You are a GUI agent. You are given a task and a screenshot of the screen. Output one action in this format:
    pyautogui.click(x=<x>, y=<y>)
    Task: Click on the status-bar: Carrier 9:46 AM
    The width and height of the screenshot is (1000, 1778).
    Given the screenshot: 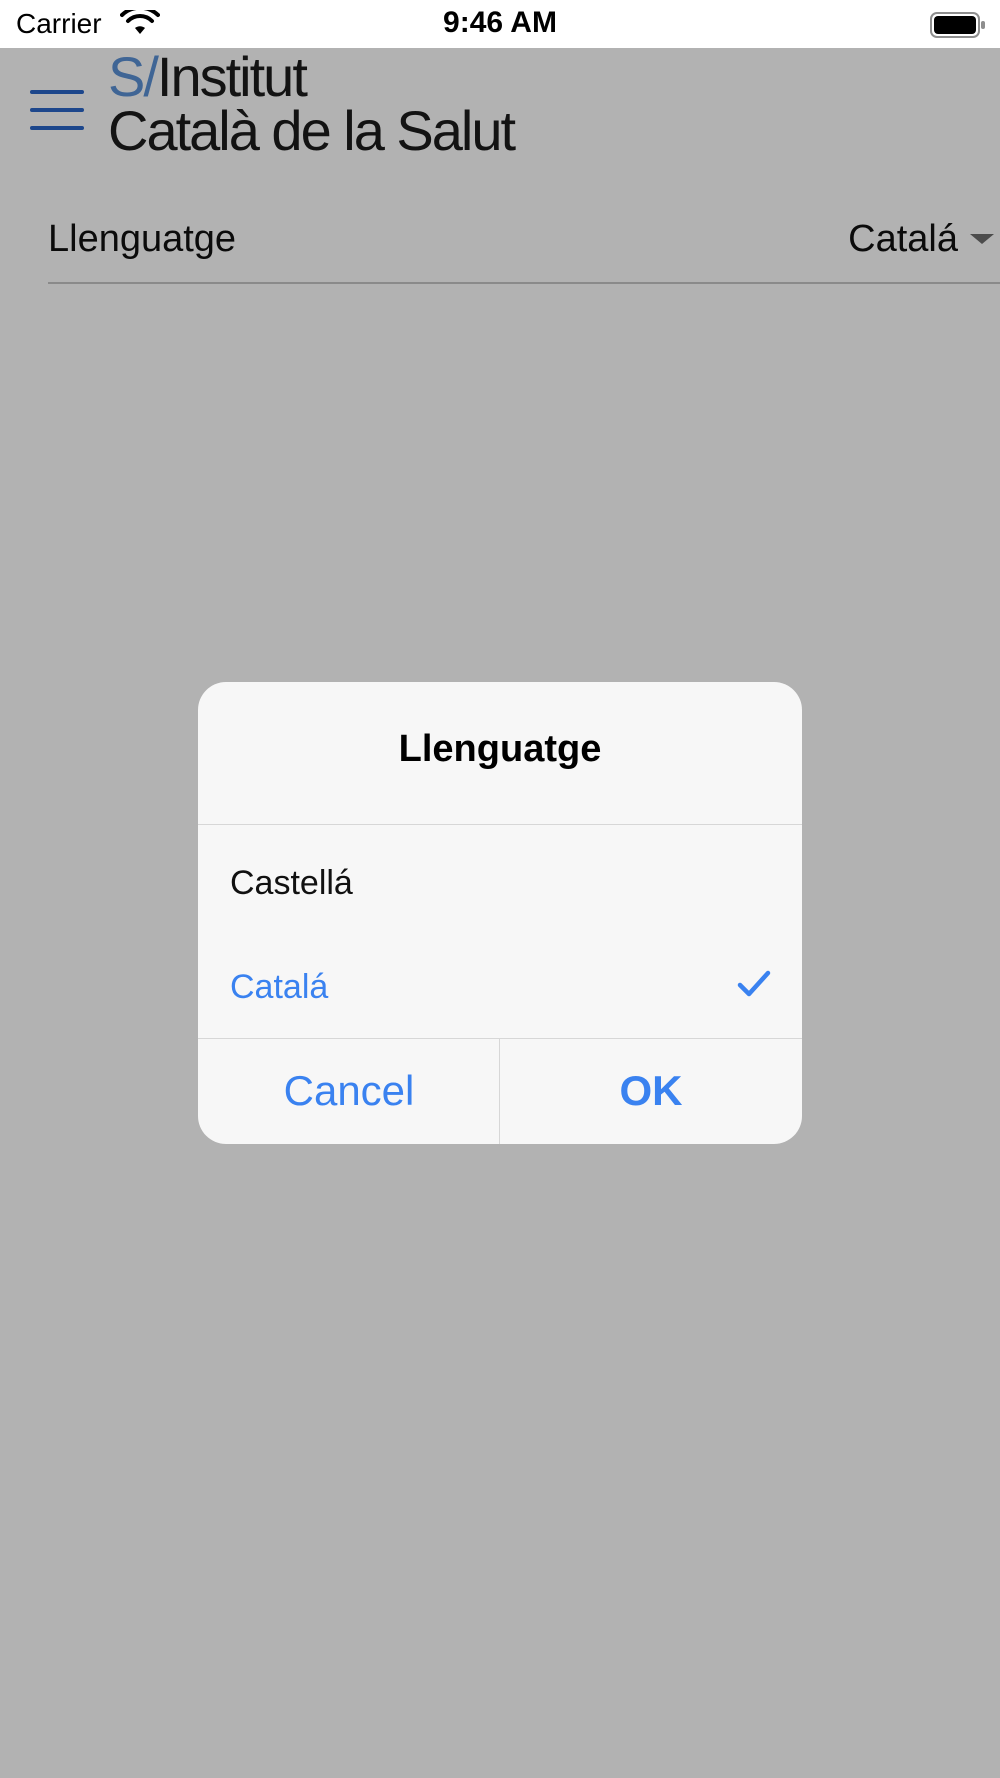 What is the action you would take?
    pyautogui.click(x=500, y=24)
    